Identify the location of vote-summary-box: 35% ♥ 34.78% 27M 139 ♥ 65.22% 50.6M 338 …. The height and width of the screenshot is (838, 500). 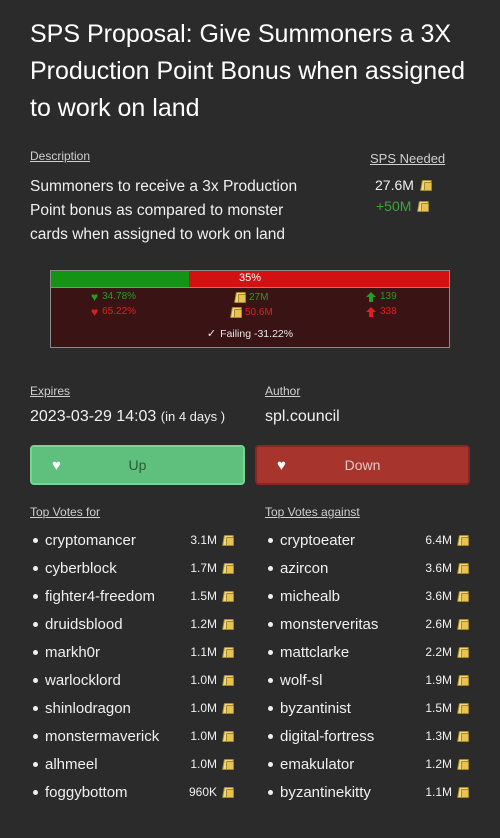
(250, 309).